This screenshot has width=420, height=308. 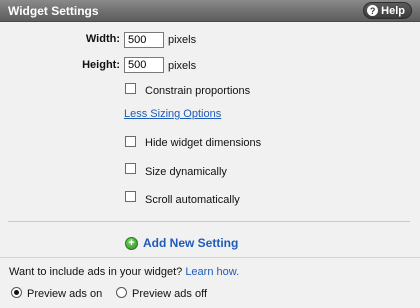 What do you see at coordinates (16, 292) in the screenshot?
I see `preview-ads-on-radio` at bounding box center [16, 292].